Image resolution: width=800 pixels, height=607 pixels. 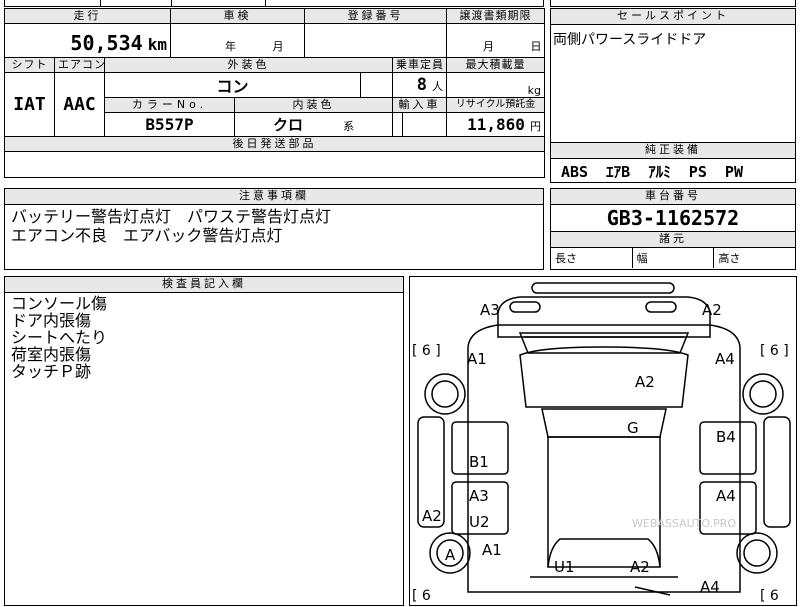 I want to click on transfer-day: 日, so click(x=536, y=46).